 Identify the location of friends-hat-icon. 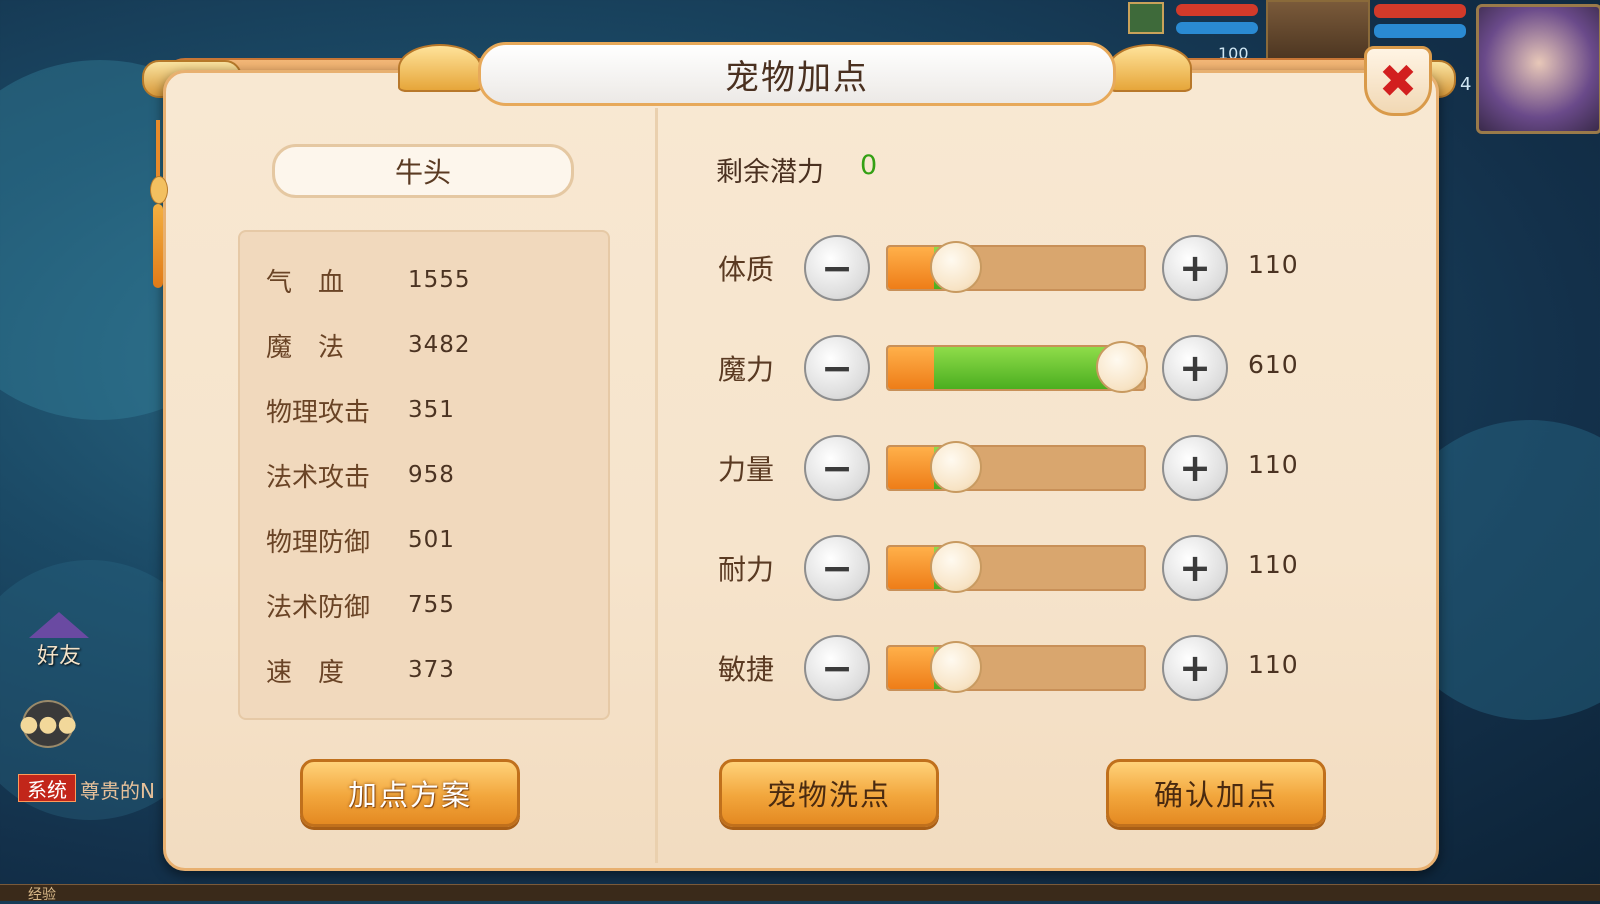
(59, 625).